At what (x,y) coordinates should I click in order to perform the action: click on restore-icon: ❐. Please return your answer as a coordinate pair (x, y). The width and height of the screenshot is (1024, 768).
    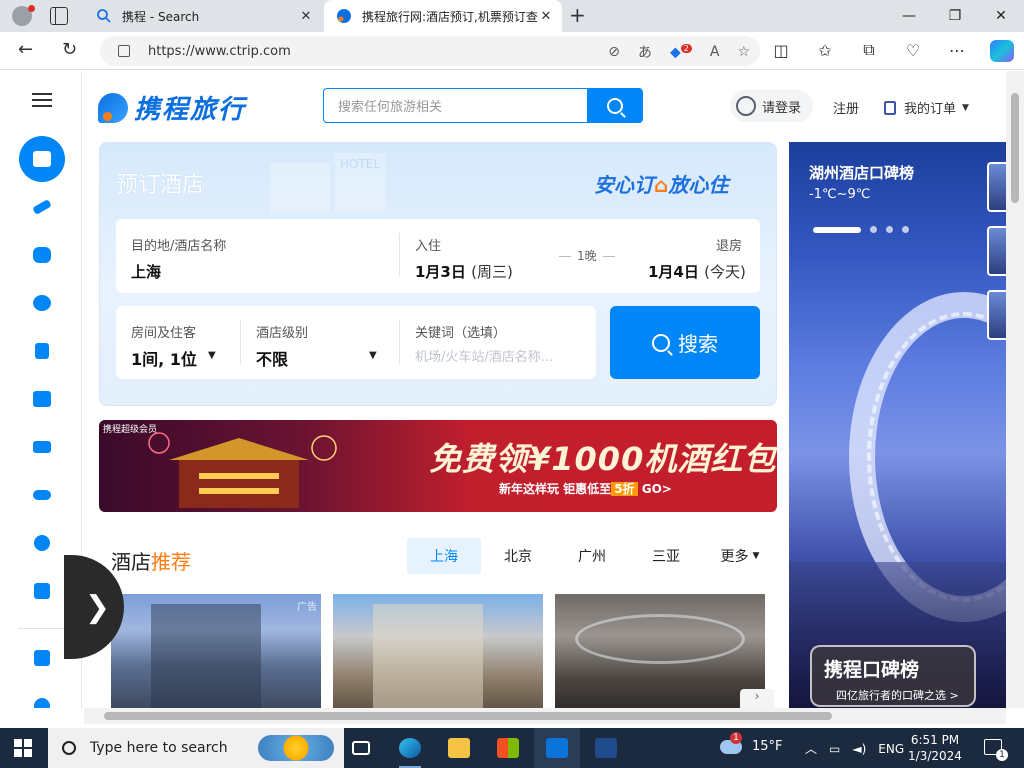
    Looking at the image, I should click on (955, 16).